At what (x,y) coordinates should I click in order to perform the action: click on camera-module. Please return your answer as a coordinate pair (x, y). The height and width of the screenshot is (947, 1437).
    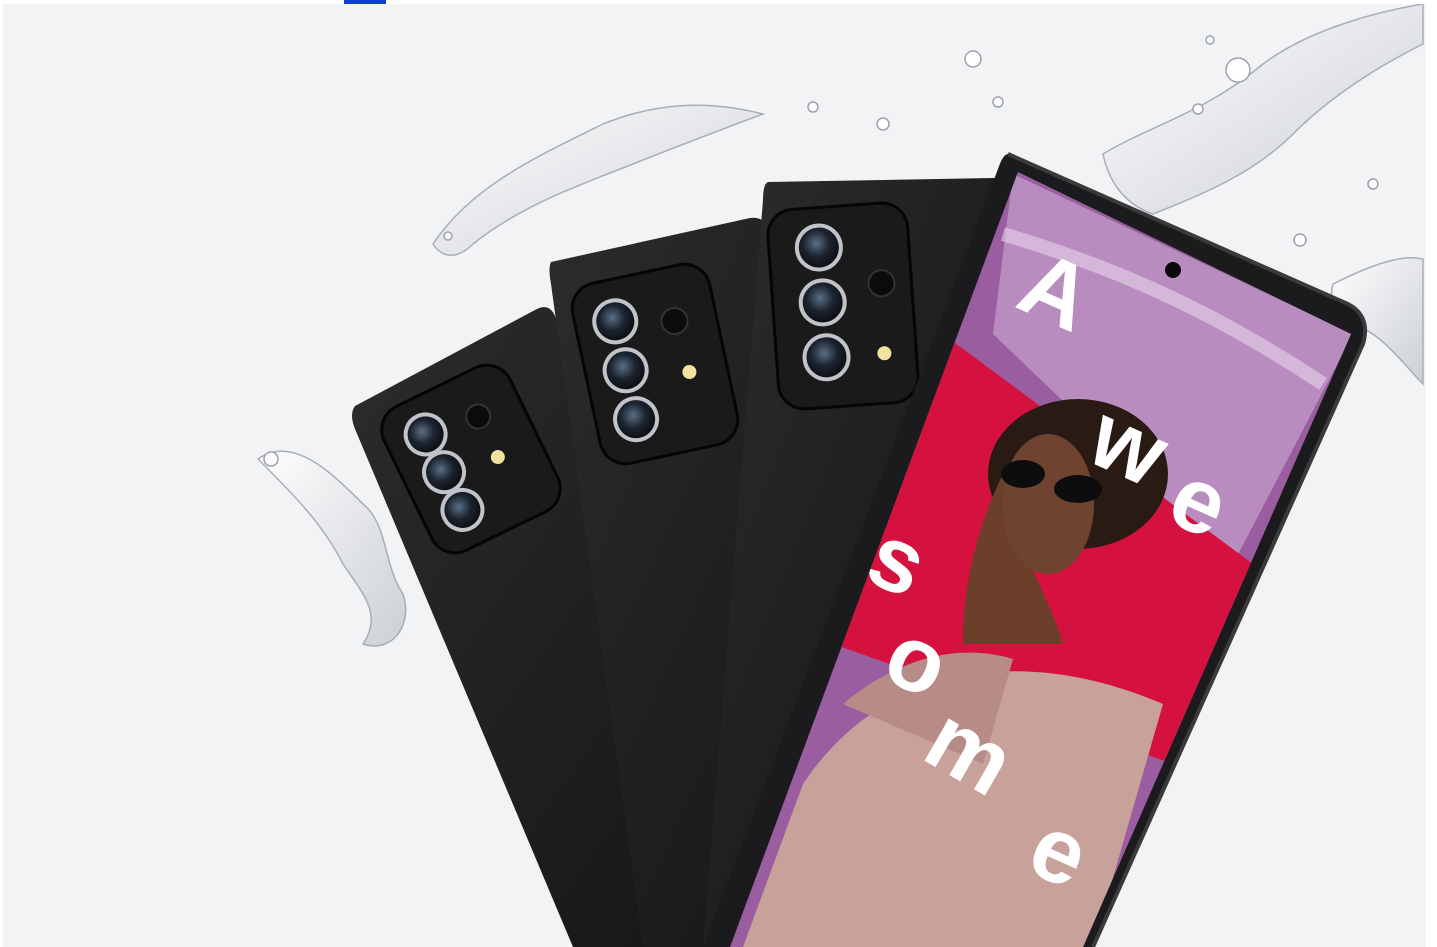
    Looking at the image, I should click on (843, 306).